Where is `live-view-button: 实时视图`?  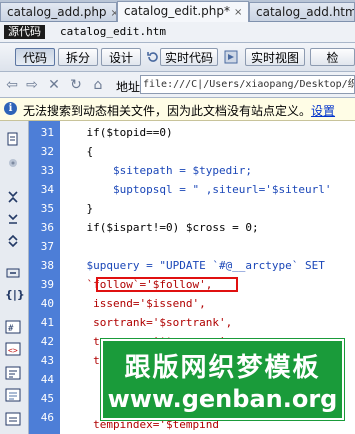
live-view-button: 实时视图 is located at coordinates (275, 57).